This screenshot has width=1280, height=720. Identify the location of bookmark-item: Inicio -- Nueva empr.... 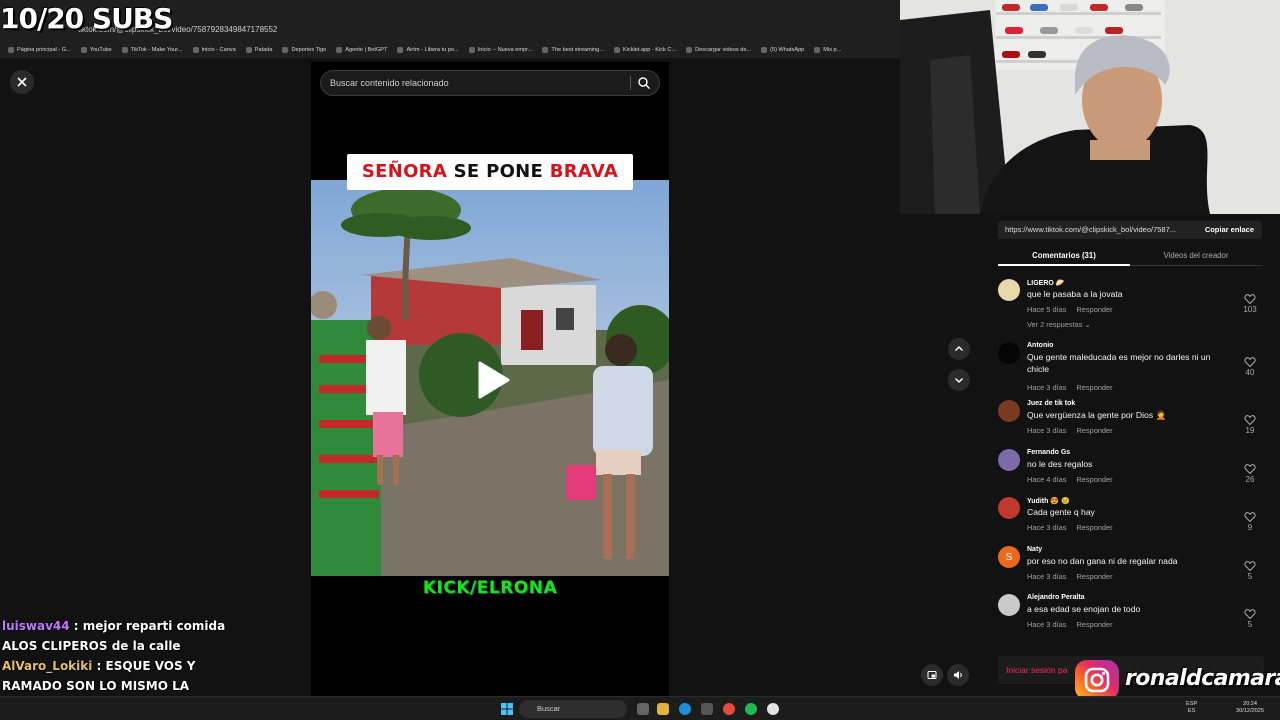
(500, 50).